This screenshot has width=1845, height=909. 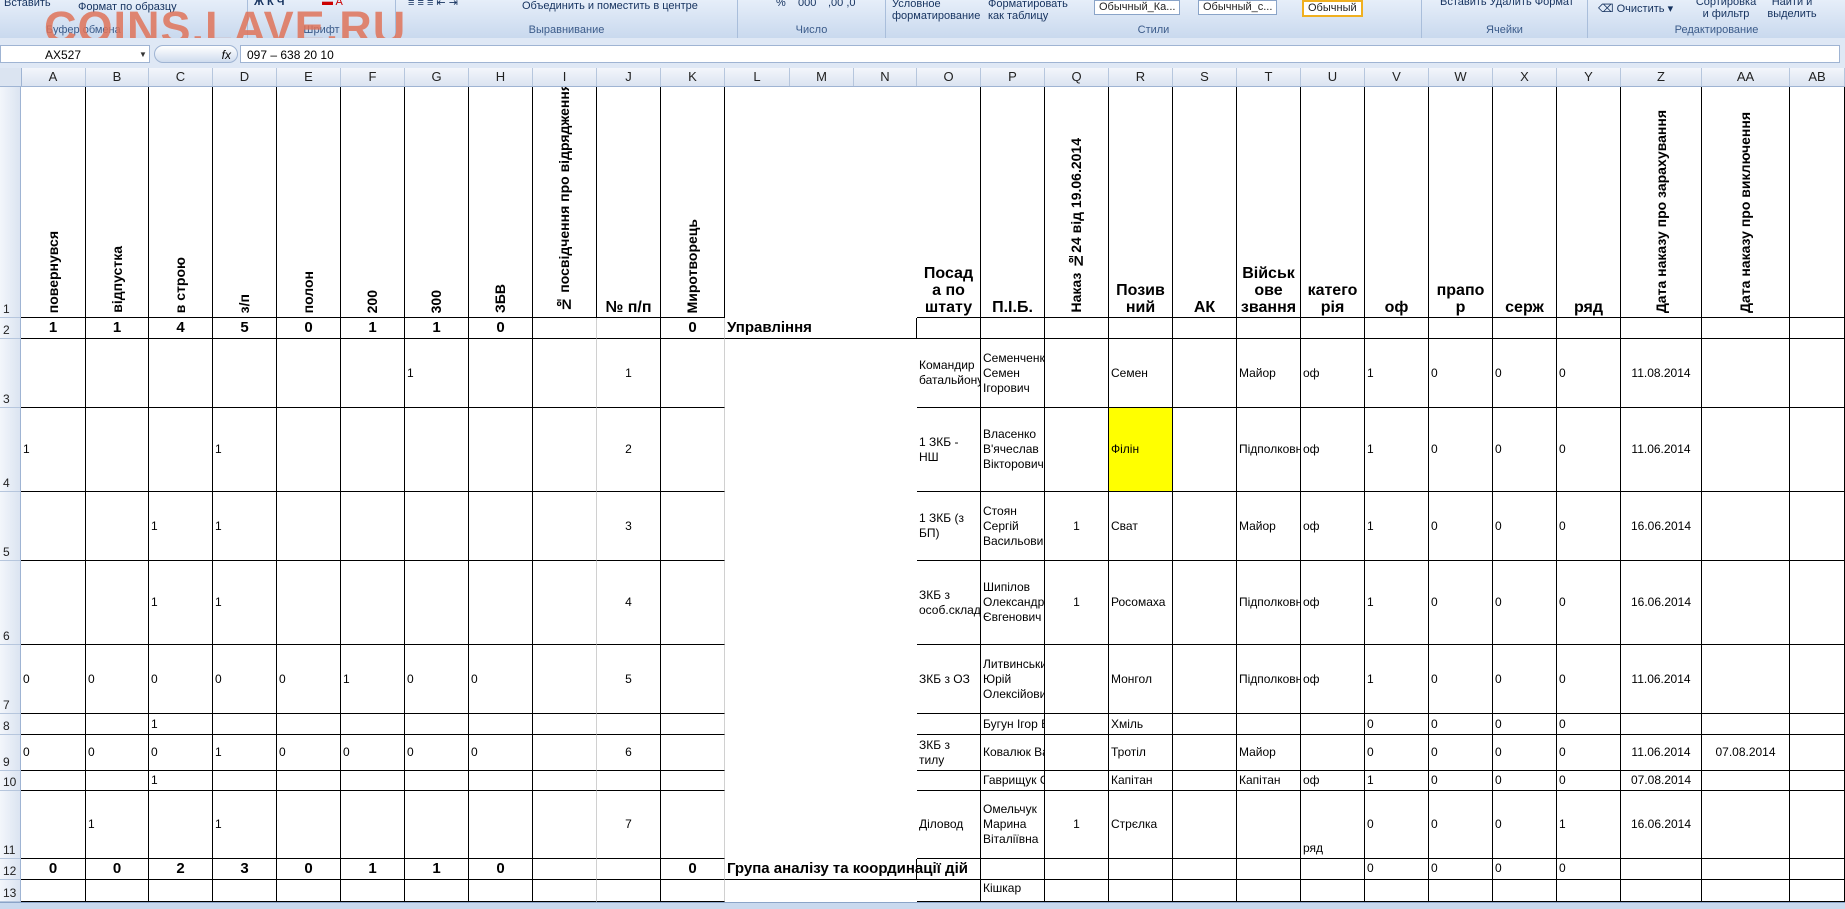 I want to click on header-aa: Дата наказу про виключення, so click(x=1746, y=202).